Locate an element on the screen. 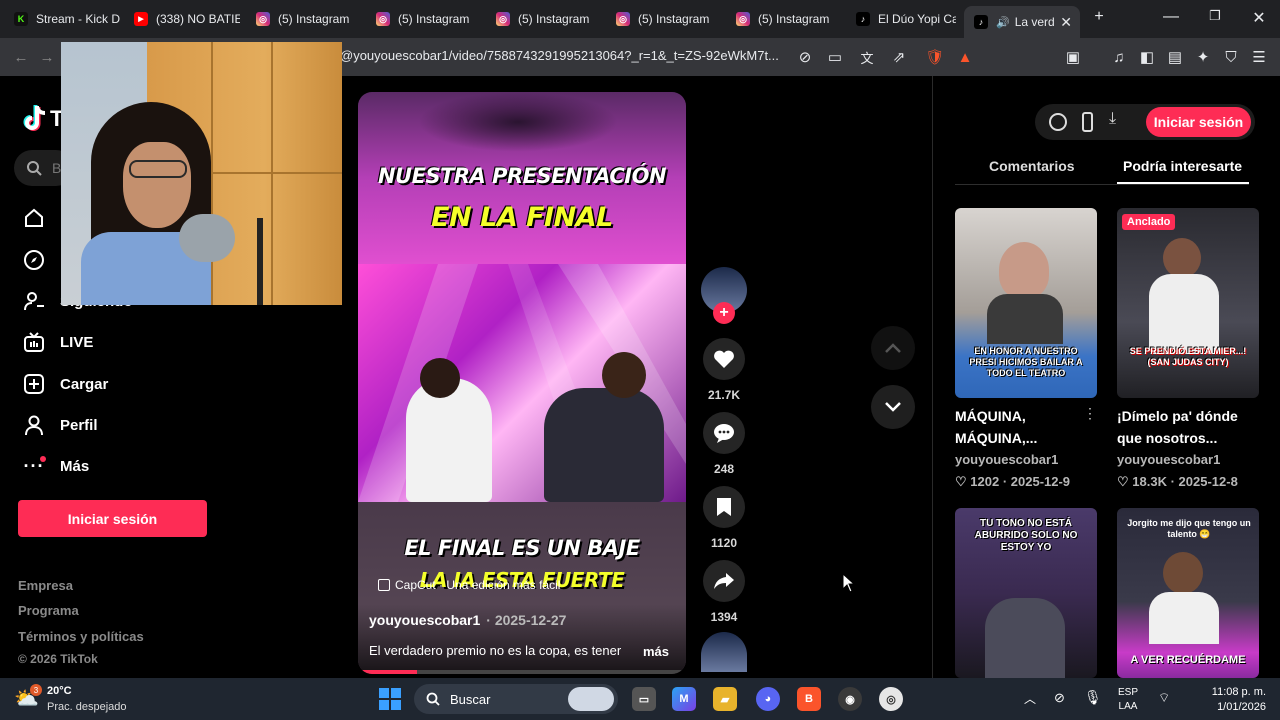 Image resolution: width=1280 pixels, height=720 pixels. instagram-icon: ◎ is located at coordinates (263, 19).